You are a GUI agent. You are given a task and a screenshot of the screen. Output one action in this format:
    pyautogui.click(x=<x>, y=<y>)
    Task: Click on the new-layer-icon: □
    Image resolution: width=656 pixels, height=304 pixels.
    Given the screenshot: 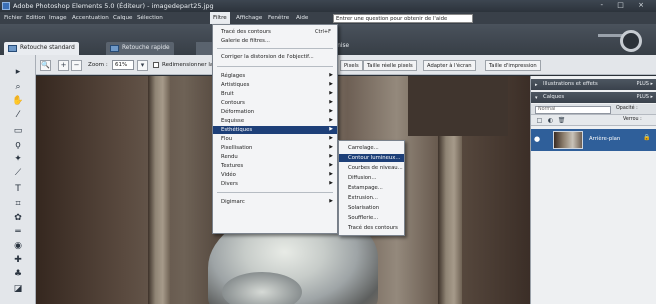 What is the action you would take?
    pyautogui.click(x=539, y=120)
    